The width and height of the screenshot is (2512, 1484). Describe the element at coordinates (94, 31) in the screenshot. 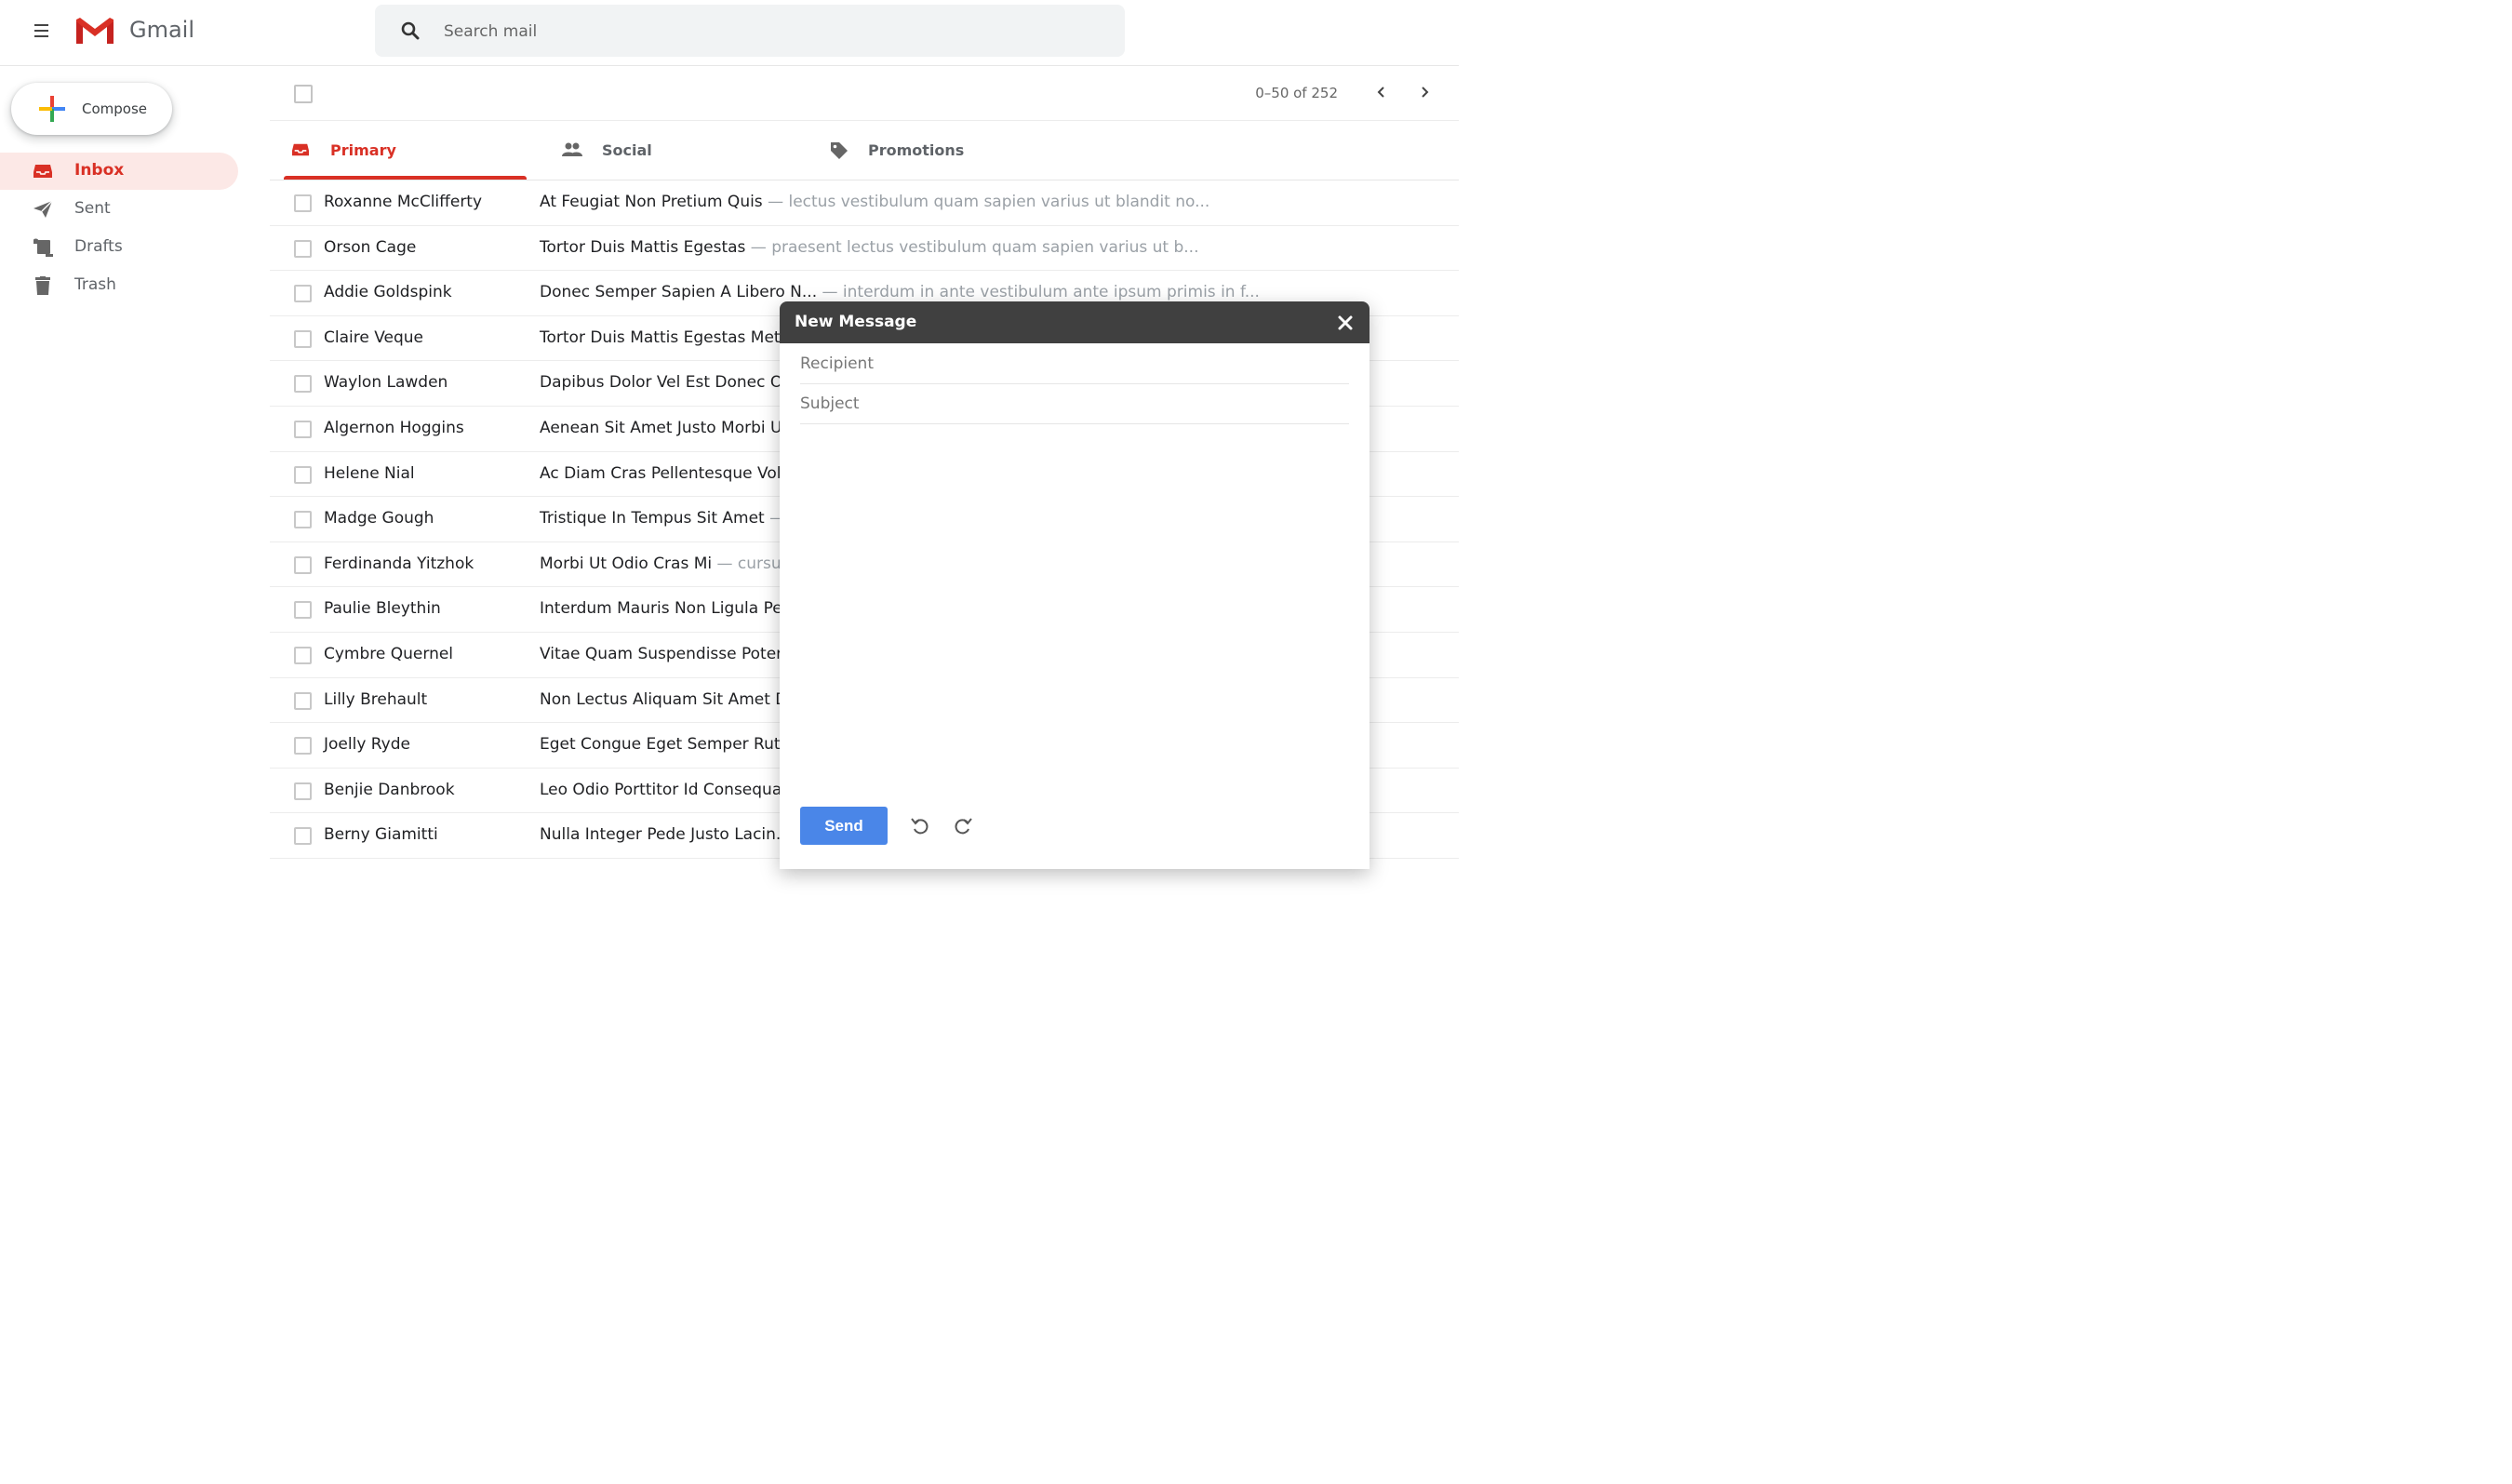

I see `gmail-logo` at that location.